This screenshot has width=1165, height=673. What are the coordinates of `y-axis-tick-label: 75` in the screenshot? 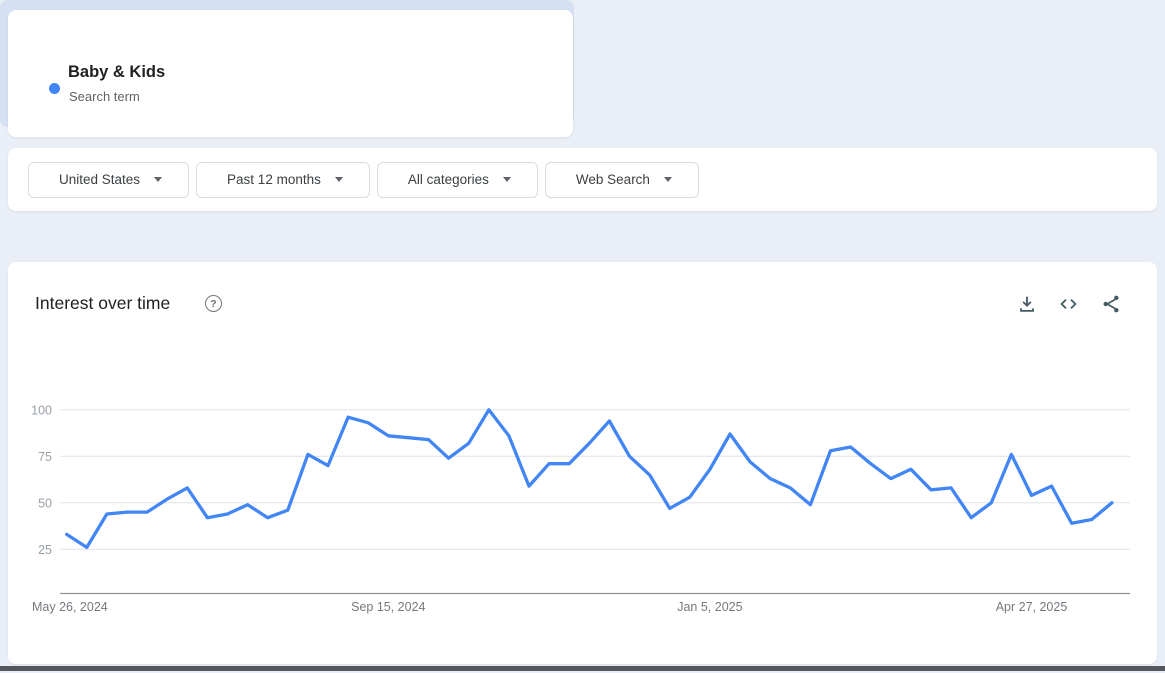 It's located at (45, 457).